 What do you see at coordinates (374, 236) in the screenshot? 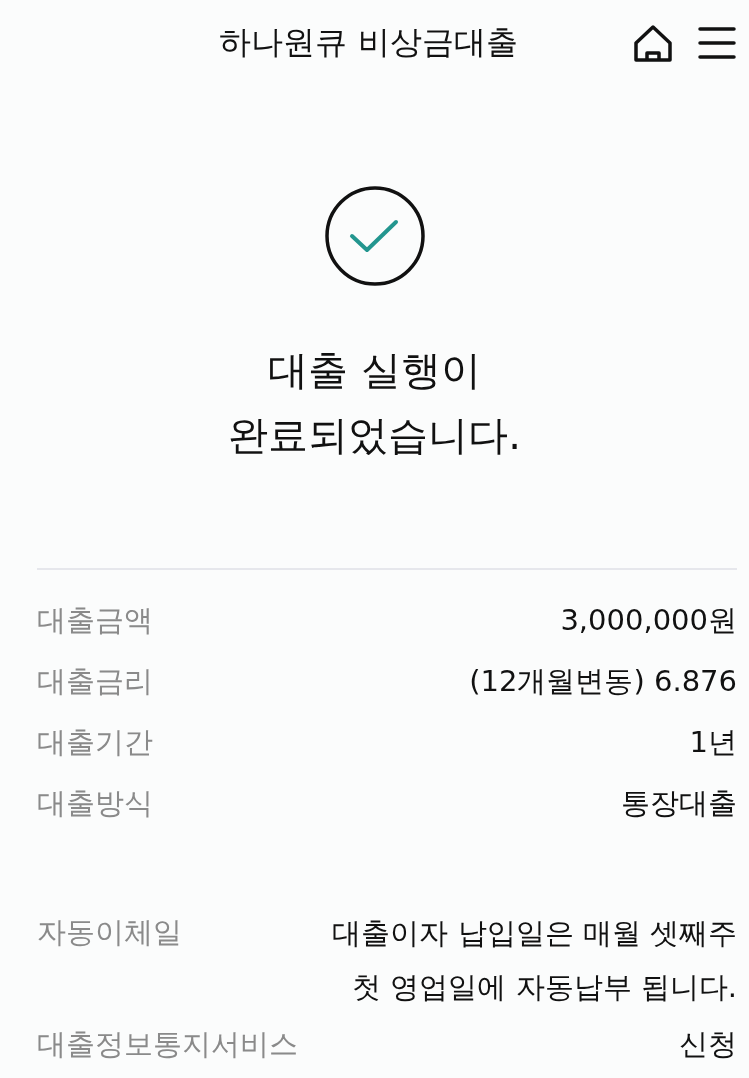
I see `check-circle-icon` at bounding box center [374, 236].